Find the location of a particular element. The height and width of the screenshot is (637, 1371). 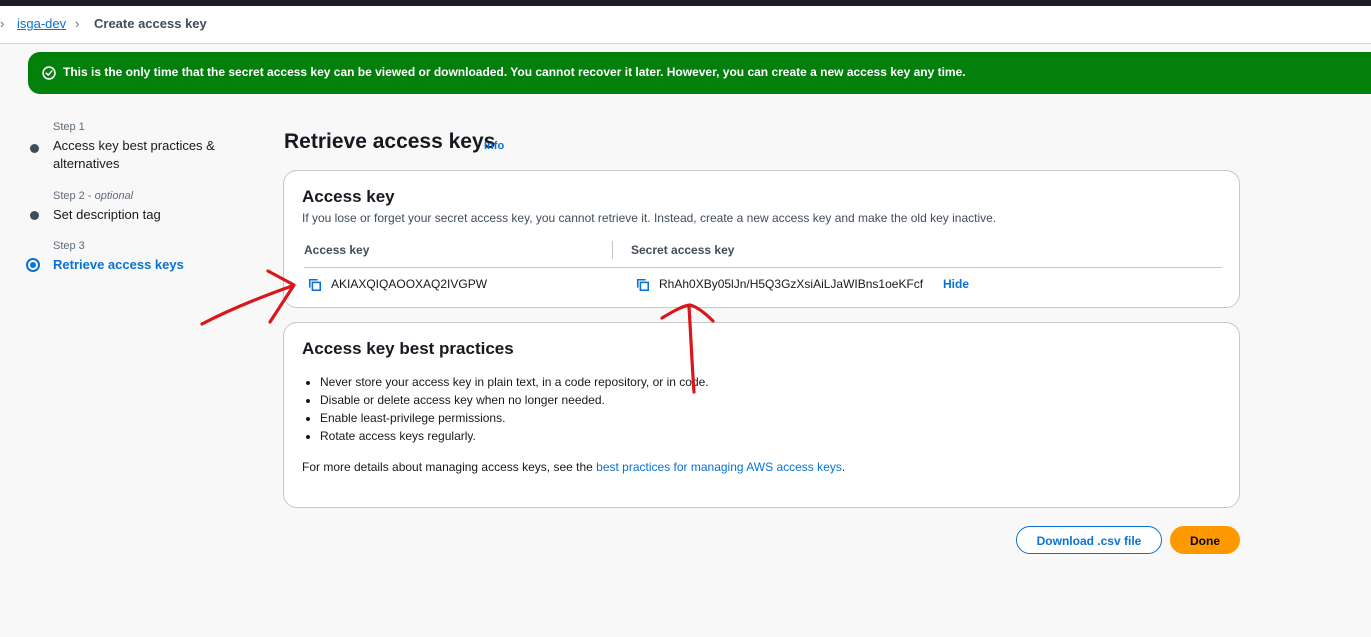

column-header-access-key: Access key is located at coordinates (337, 250).